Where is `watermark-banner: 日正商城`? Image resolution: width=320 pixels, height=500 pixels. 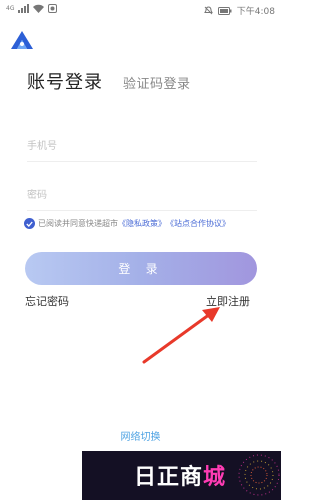
watermark-banner: 日正商城 is located at coordinates (181, 475).